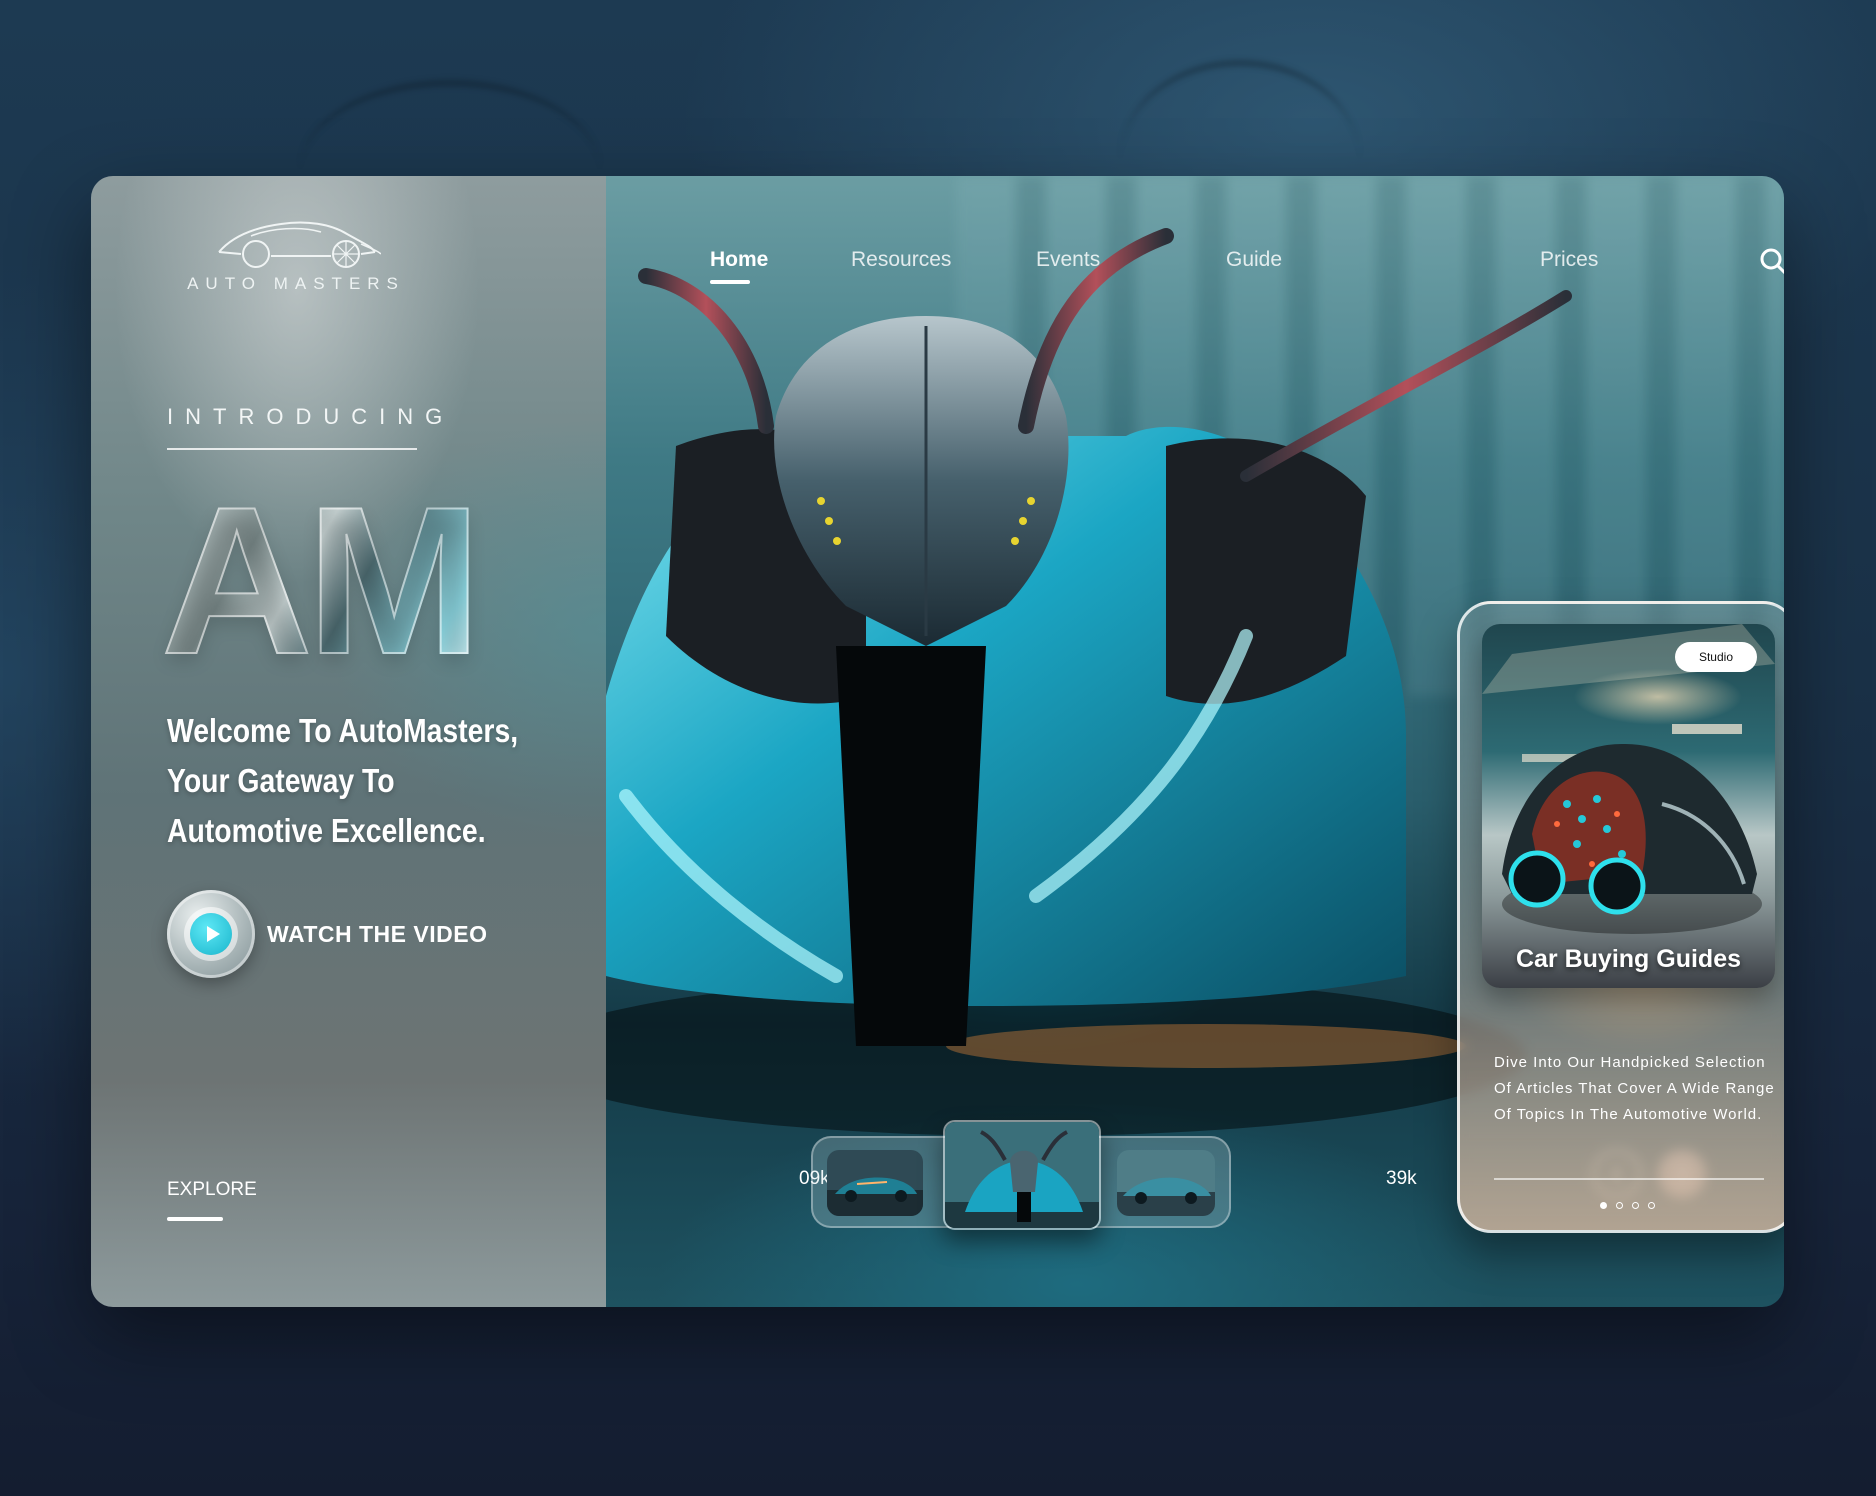 The height and width of the screenshot is (1496, 1876). I want to click on watch-video-label: WATCH THE VIDEO, so click(377, 933).